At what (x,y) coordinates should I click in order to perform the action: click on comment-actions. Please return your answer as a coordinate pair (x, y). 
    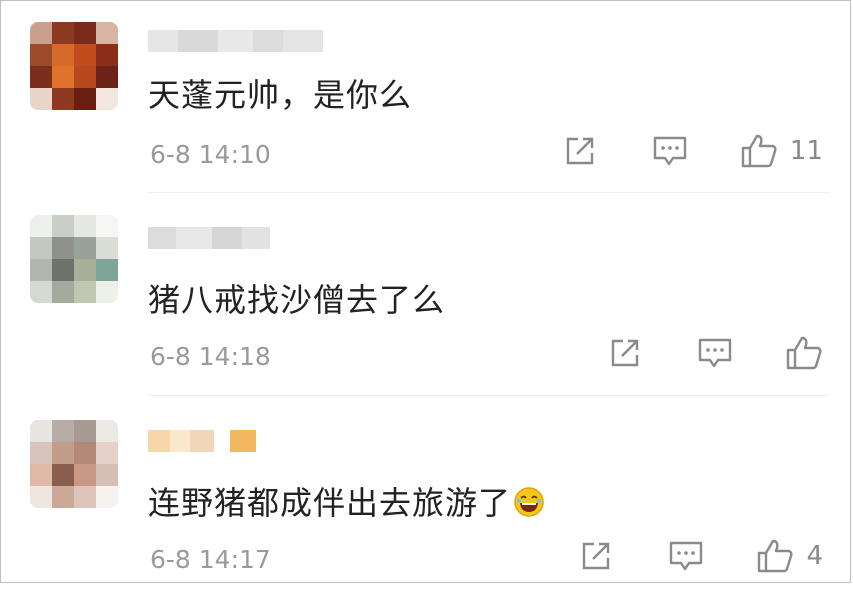
    Looking at the image, I should click on (714, 353).